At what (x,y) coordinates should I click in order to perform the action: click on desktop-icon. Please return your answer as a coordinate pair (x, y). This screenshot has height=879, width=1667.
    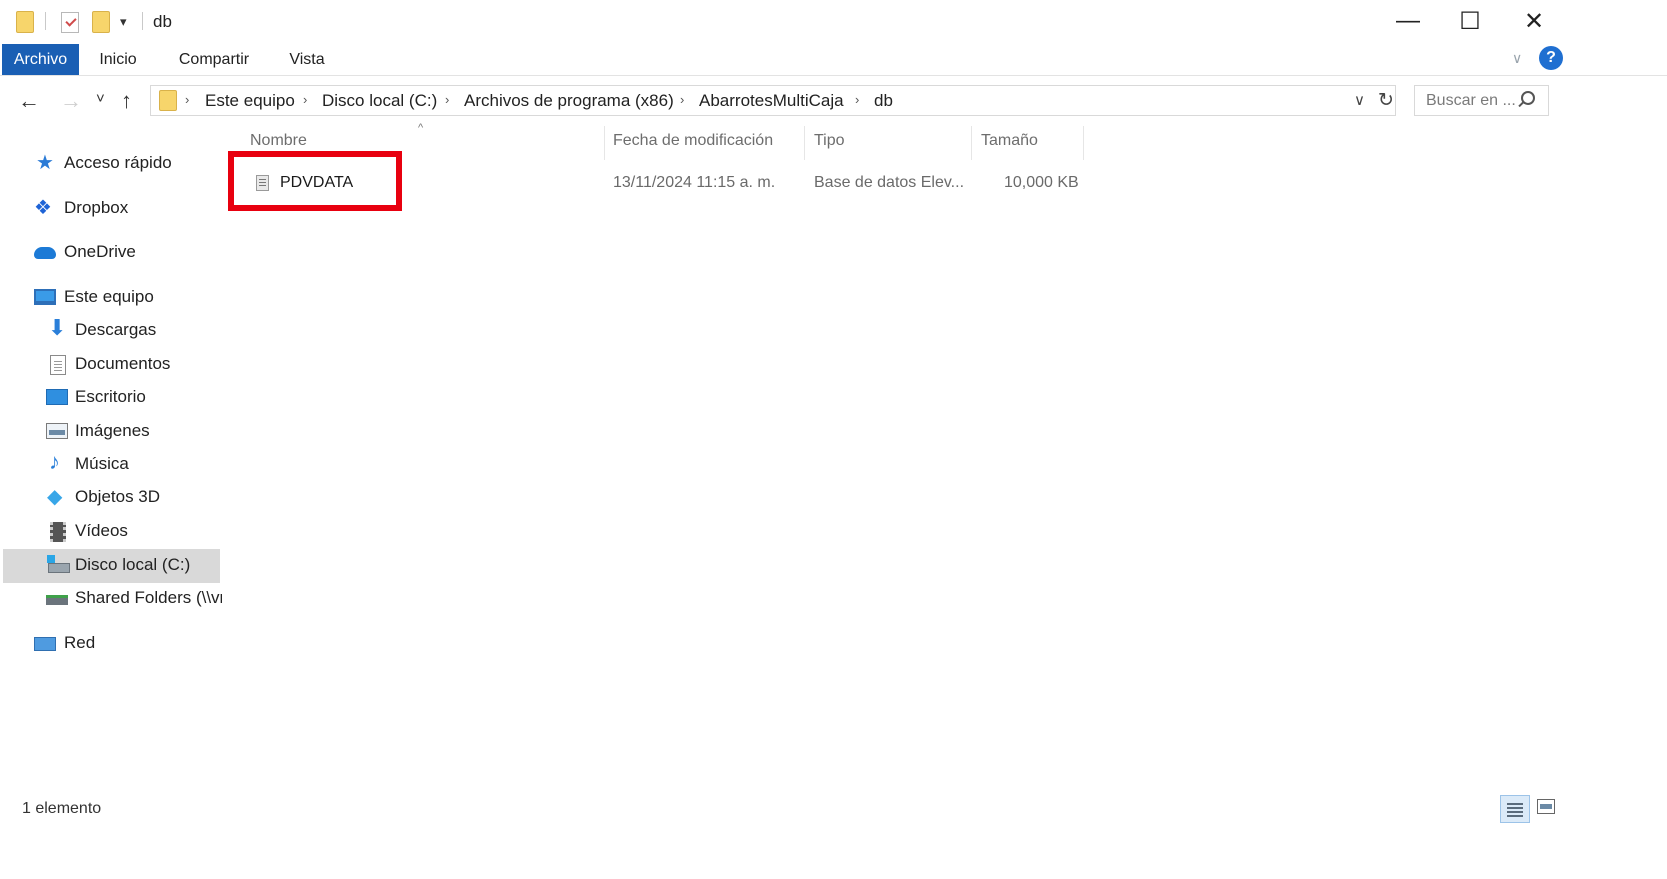
    Looking at the image, I should click on (57, 397).